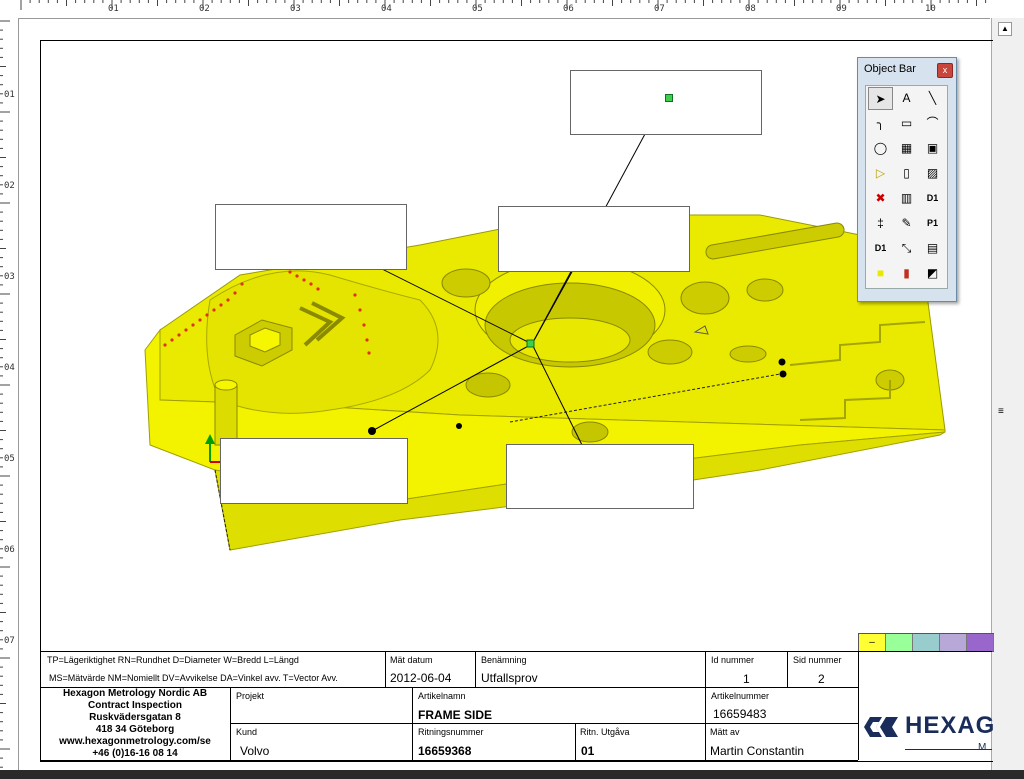  I want to click on ritningsnummer-value: 16659368, so click(445, 751).